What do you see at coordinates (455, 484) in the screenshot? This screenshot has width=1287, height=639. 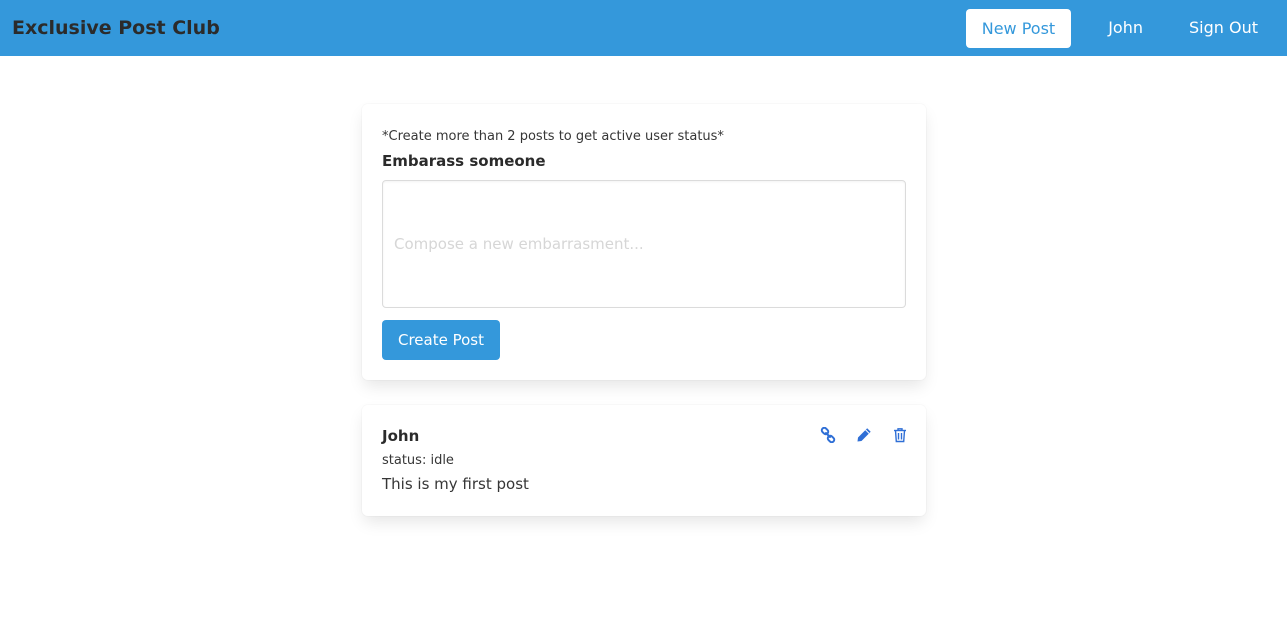 I see `post-body: This is my first post` at bounding box center [455, 484].